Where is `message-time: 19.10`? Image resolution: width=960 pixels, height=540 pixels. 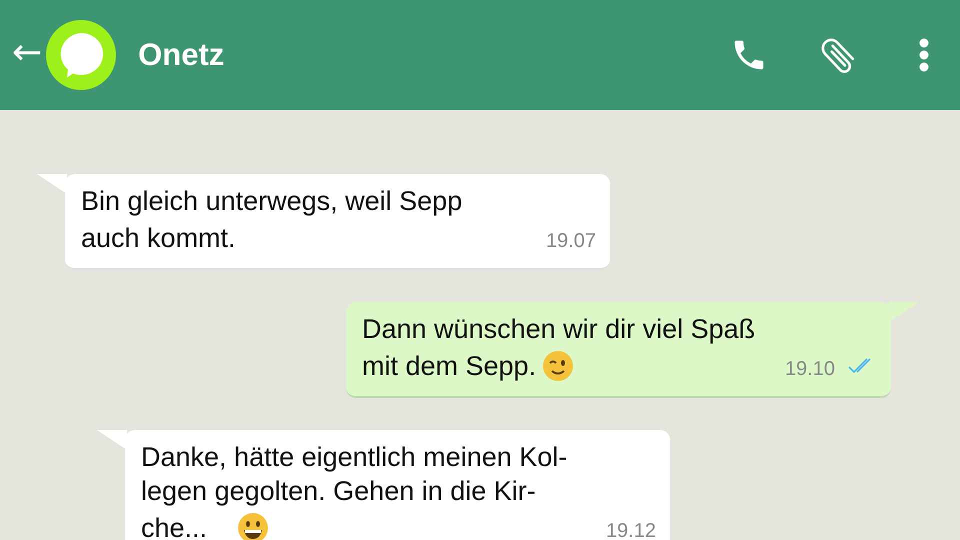
message-time: 19.10 is located at coordinates (809, 369).